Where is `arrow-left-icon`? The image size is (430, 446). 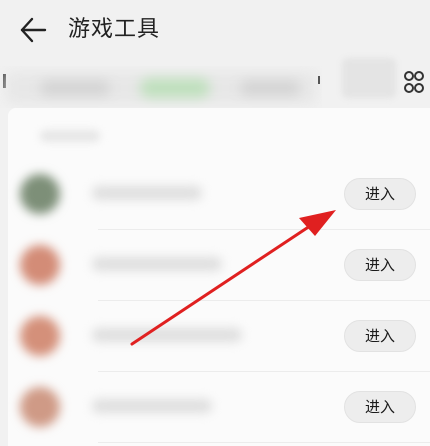
arrow-left-icon is located at coordinates (33, 30).